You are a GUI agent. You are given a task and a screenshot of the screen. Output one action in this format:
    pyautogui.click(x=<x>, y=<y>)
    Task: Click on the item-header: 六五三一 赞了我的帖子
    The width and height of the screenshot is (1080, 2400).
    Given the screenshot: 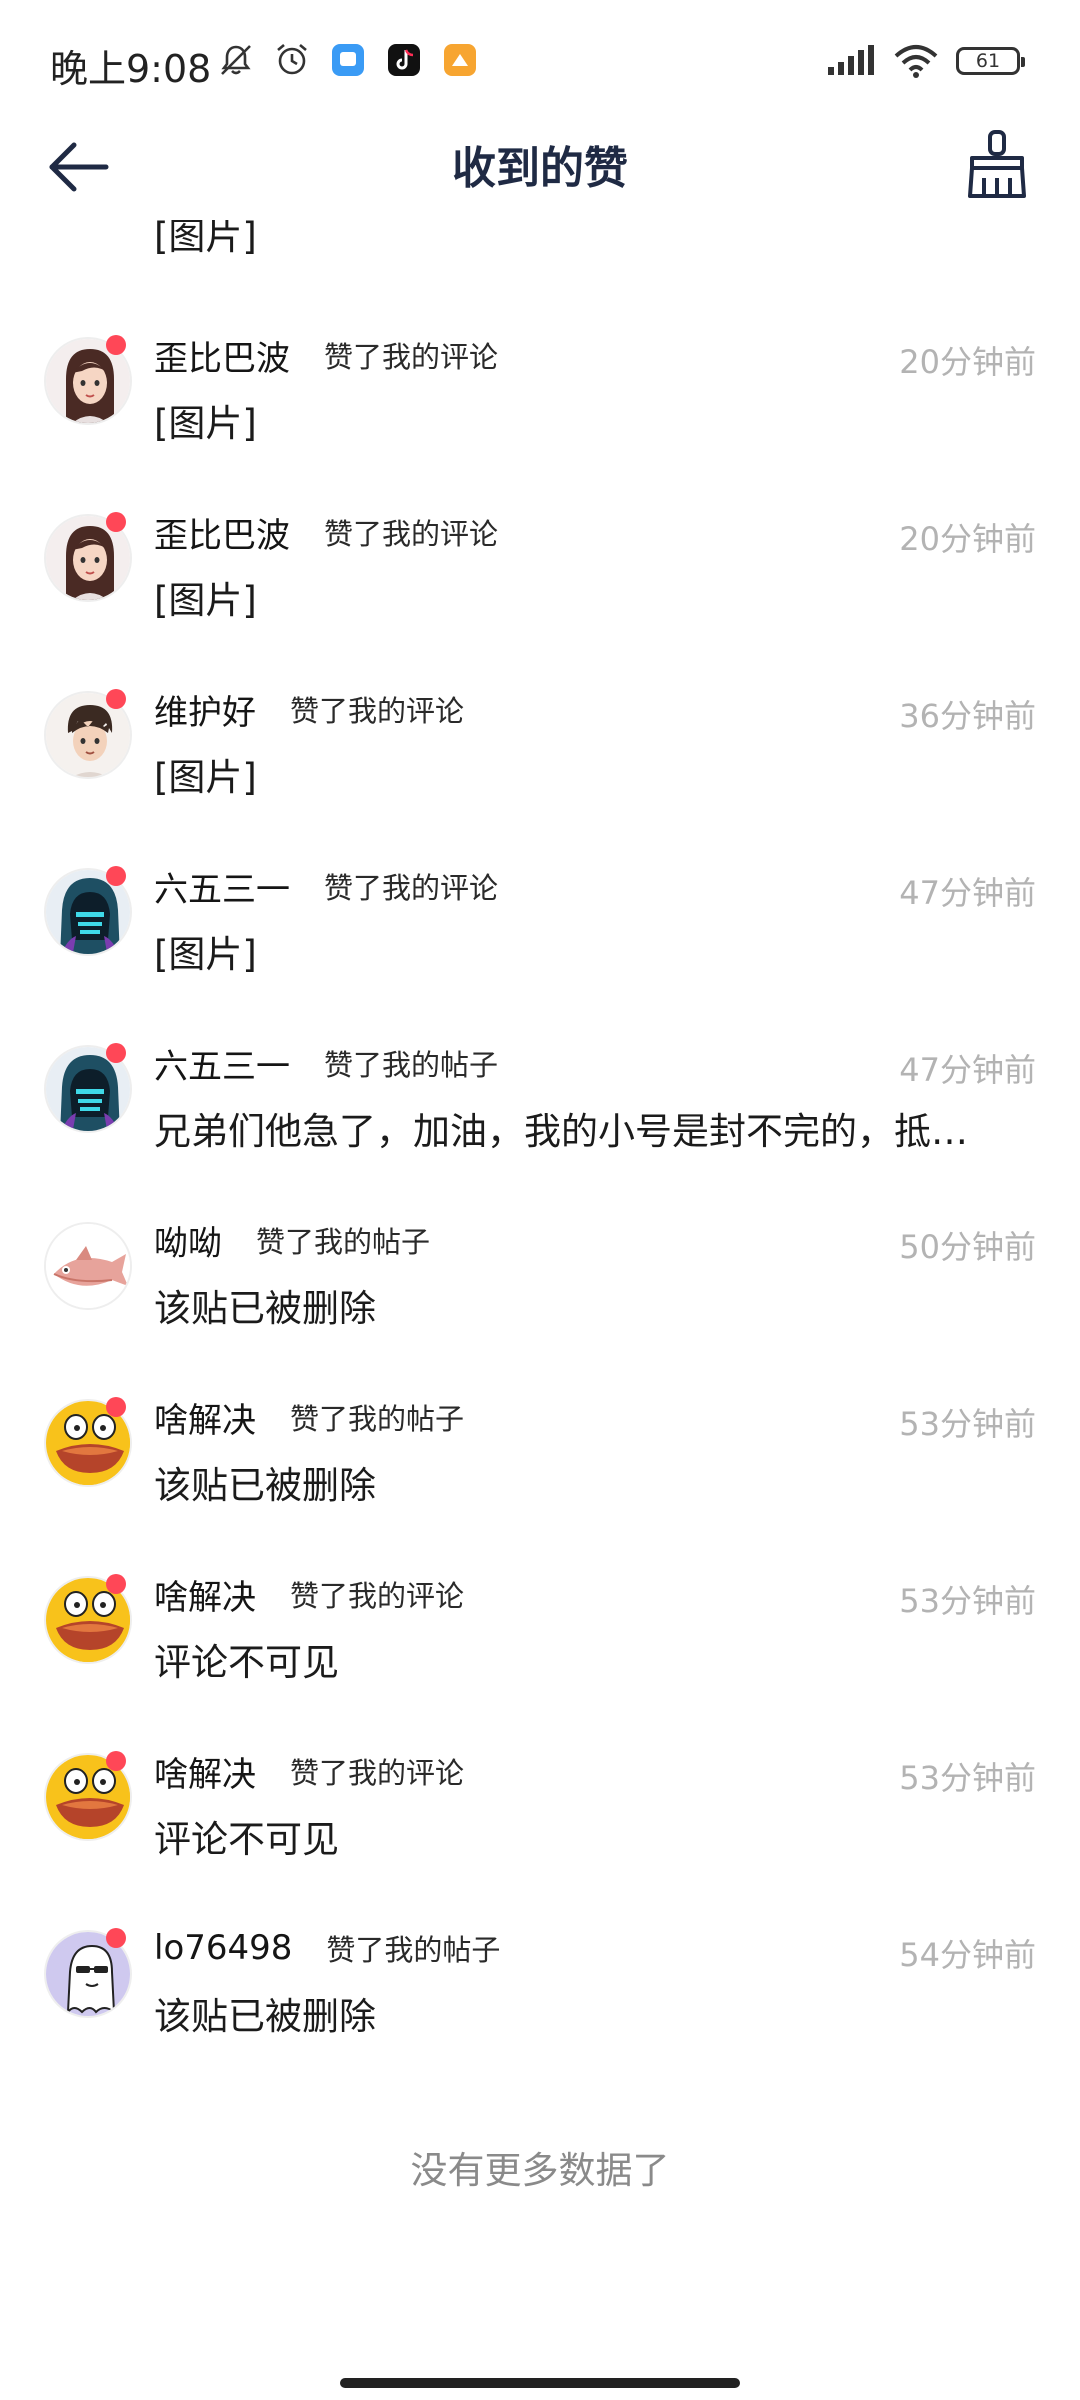 What is the action you would take?
    pyautogui.click(x=326, y=1063)
    